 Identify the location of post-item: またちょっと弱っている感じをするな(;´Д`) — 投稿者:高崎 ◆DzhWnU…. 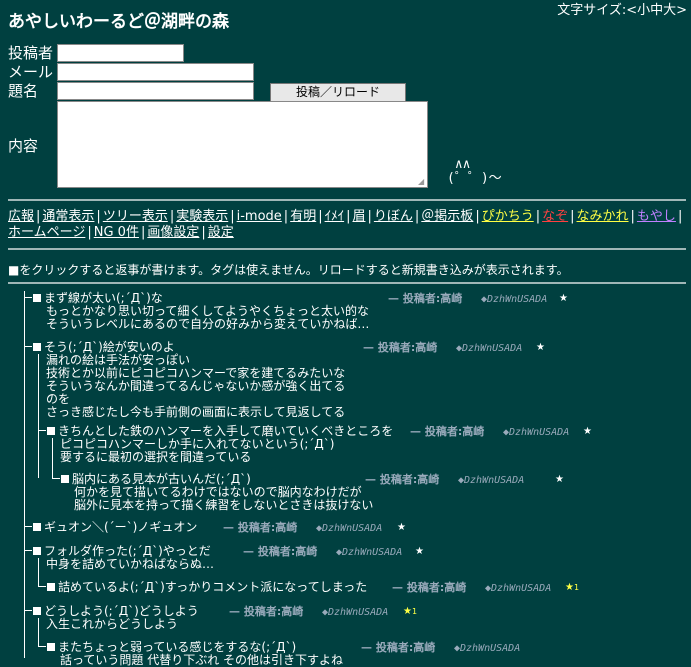
(283, 653).